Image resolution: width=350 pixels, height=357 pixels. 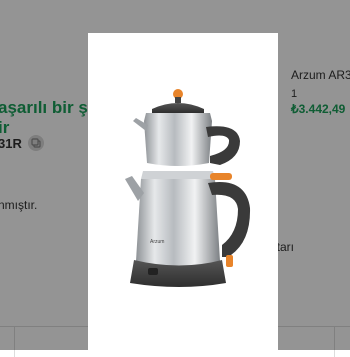 What do you see at coordinates (157, 242) in the screenshot?
I see `svg-text: Arzum` at bounding box center [157, 242].